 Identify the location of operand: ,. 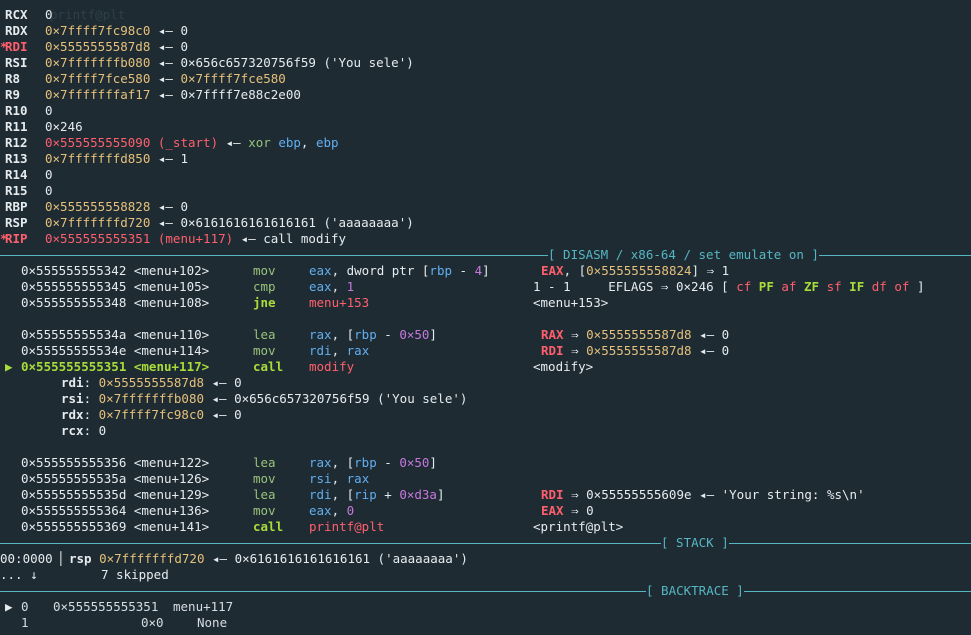
(339, 478).